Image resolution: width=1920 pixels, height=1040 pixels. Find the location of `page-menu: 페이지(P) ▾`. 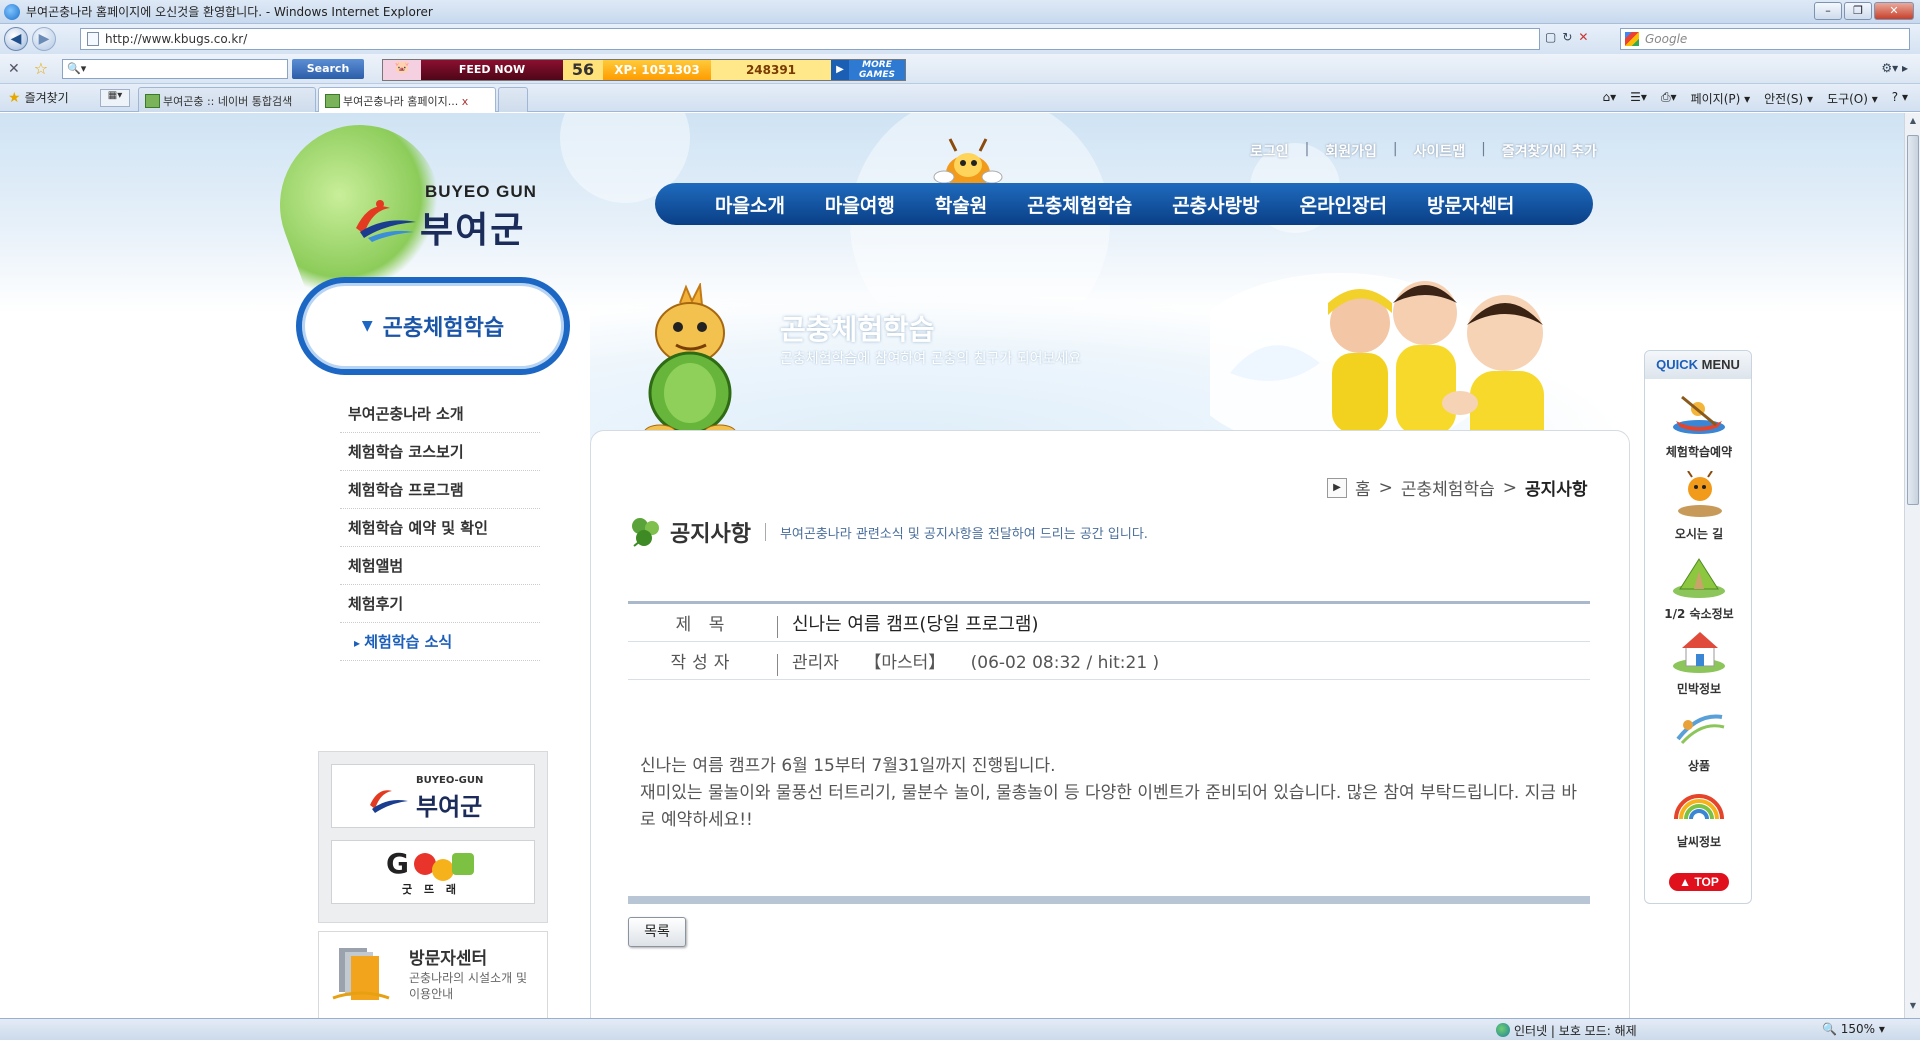

page-menu: 페이지(P) ▾ is located at coordinates (1721, 98).